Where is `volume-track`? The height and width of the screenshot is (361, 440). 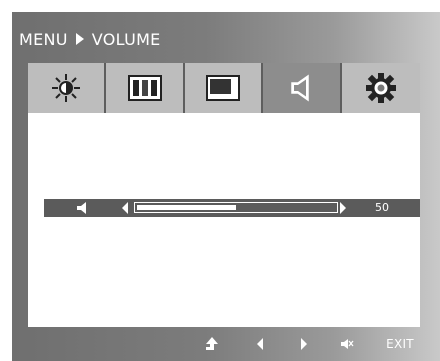 volume-track is located at coordinates (236, 207).